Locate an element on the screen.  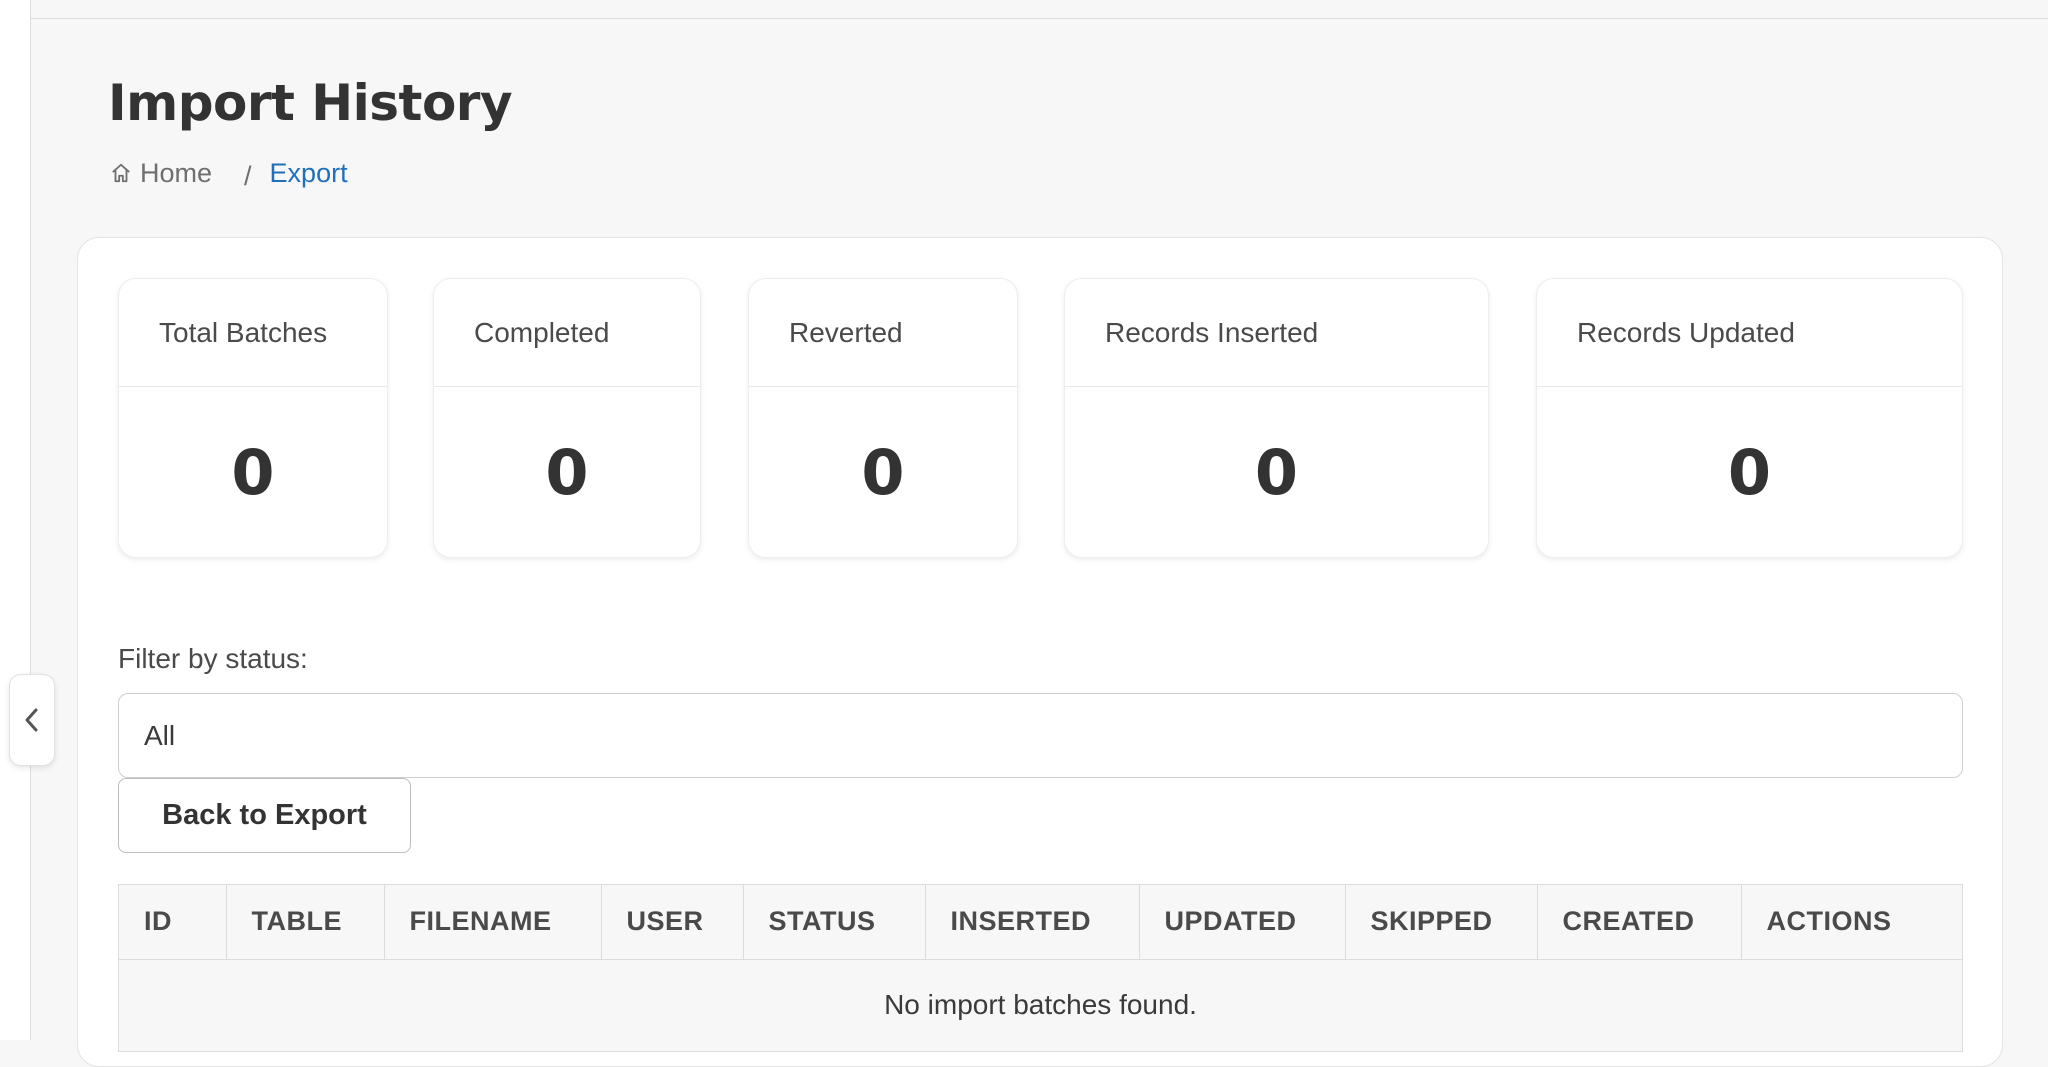
column-header-created: CREATED is located at coordinates (1639, 922).